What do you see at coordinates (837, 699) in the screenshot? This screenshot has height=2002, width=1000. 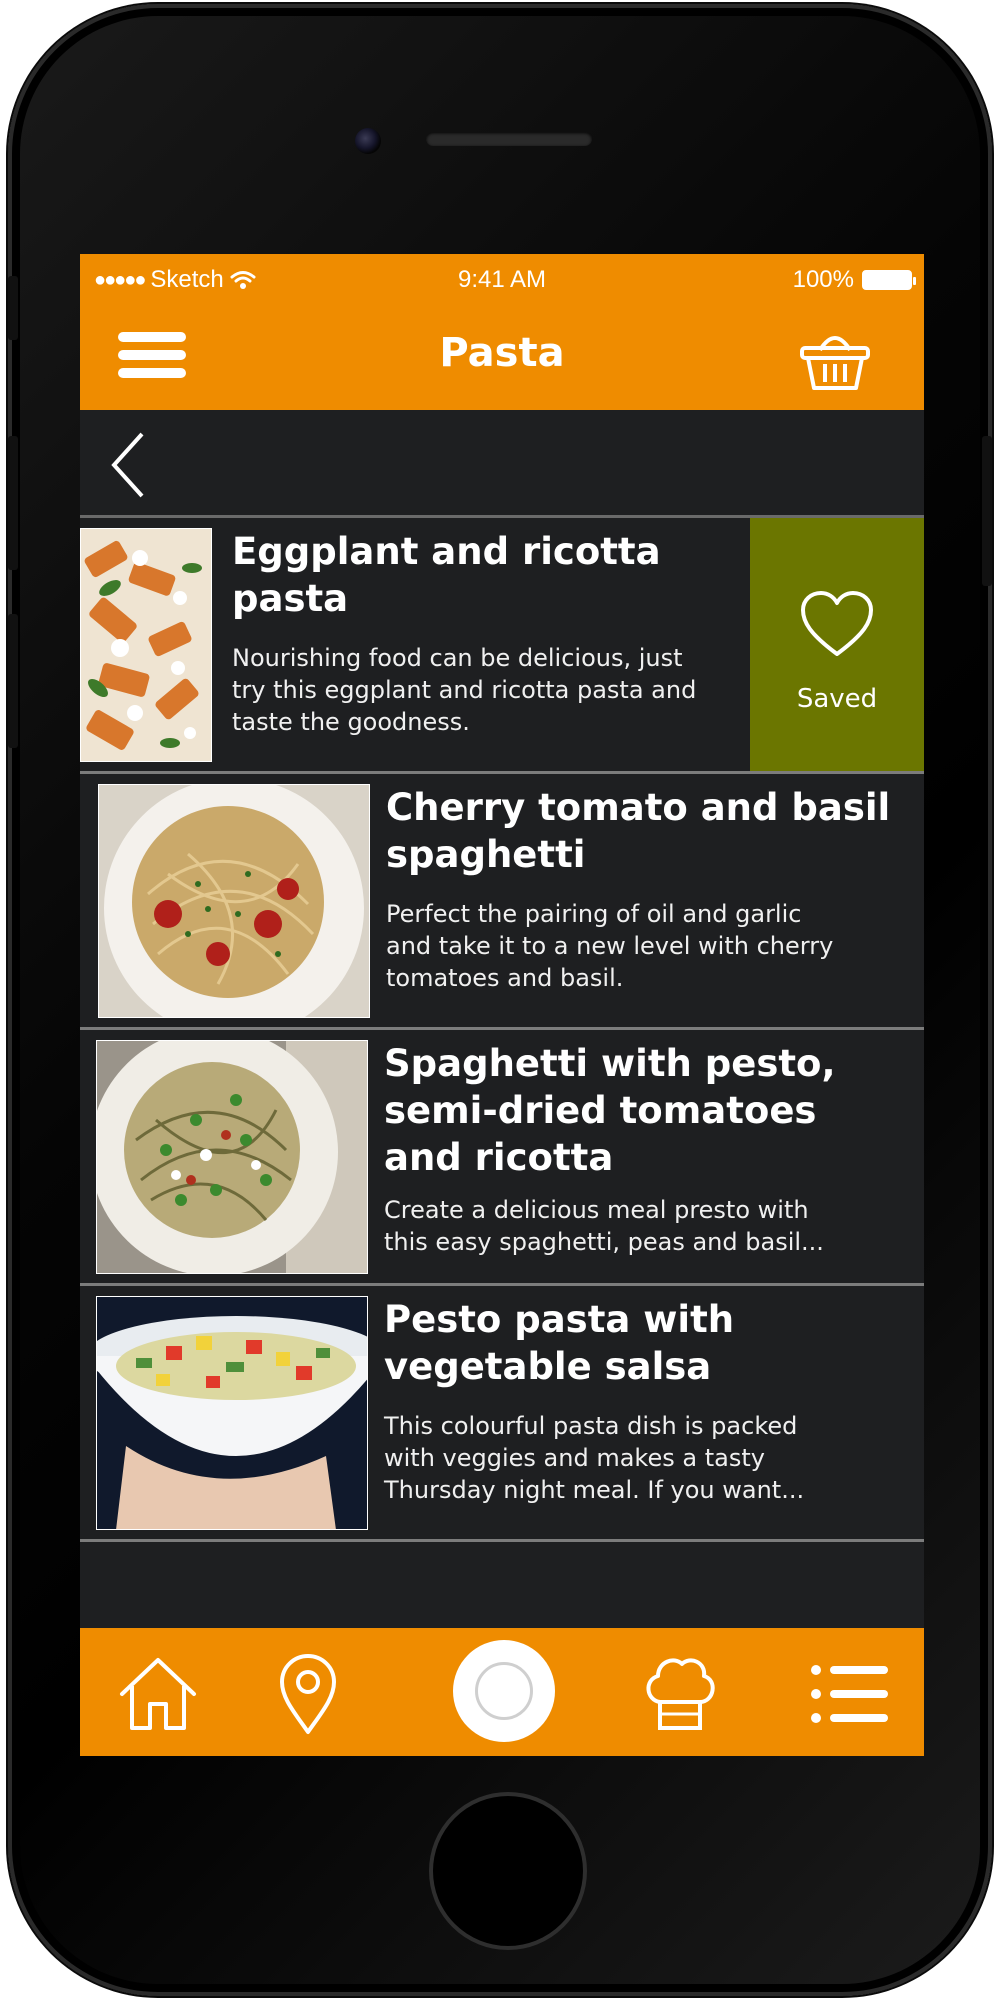 I see `saved-label: Saved` at bounding box center [837, 699].